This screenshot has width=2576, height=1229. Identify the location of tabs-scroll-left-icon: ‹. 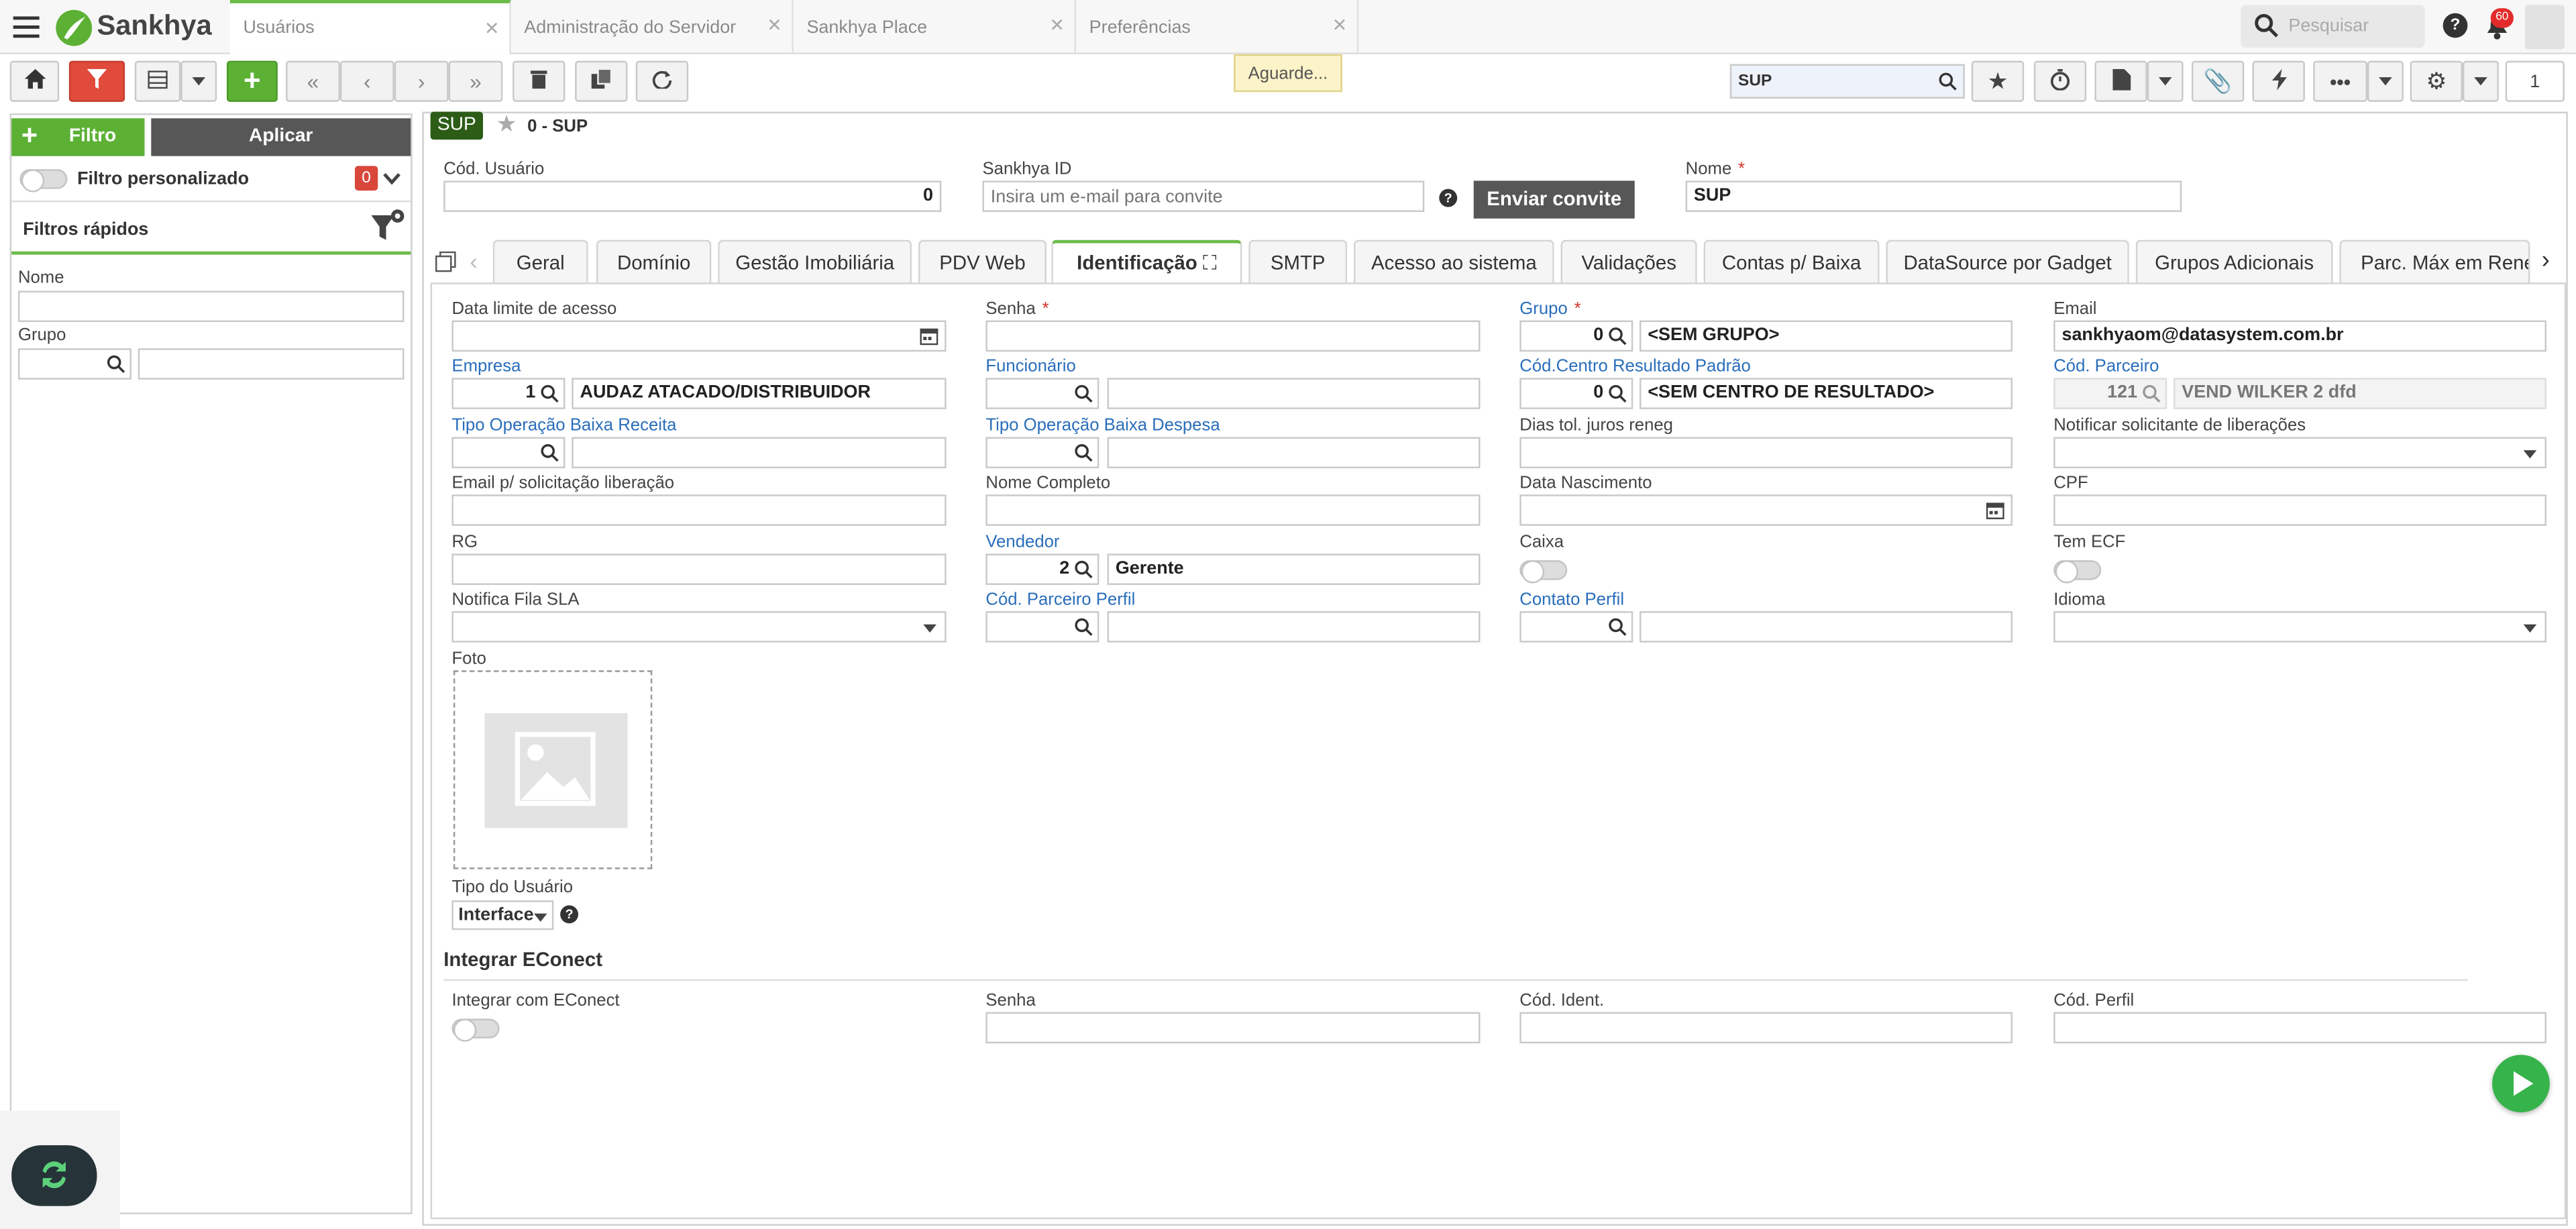
(473, 261).